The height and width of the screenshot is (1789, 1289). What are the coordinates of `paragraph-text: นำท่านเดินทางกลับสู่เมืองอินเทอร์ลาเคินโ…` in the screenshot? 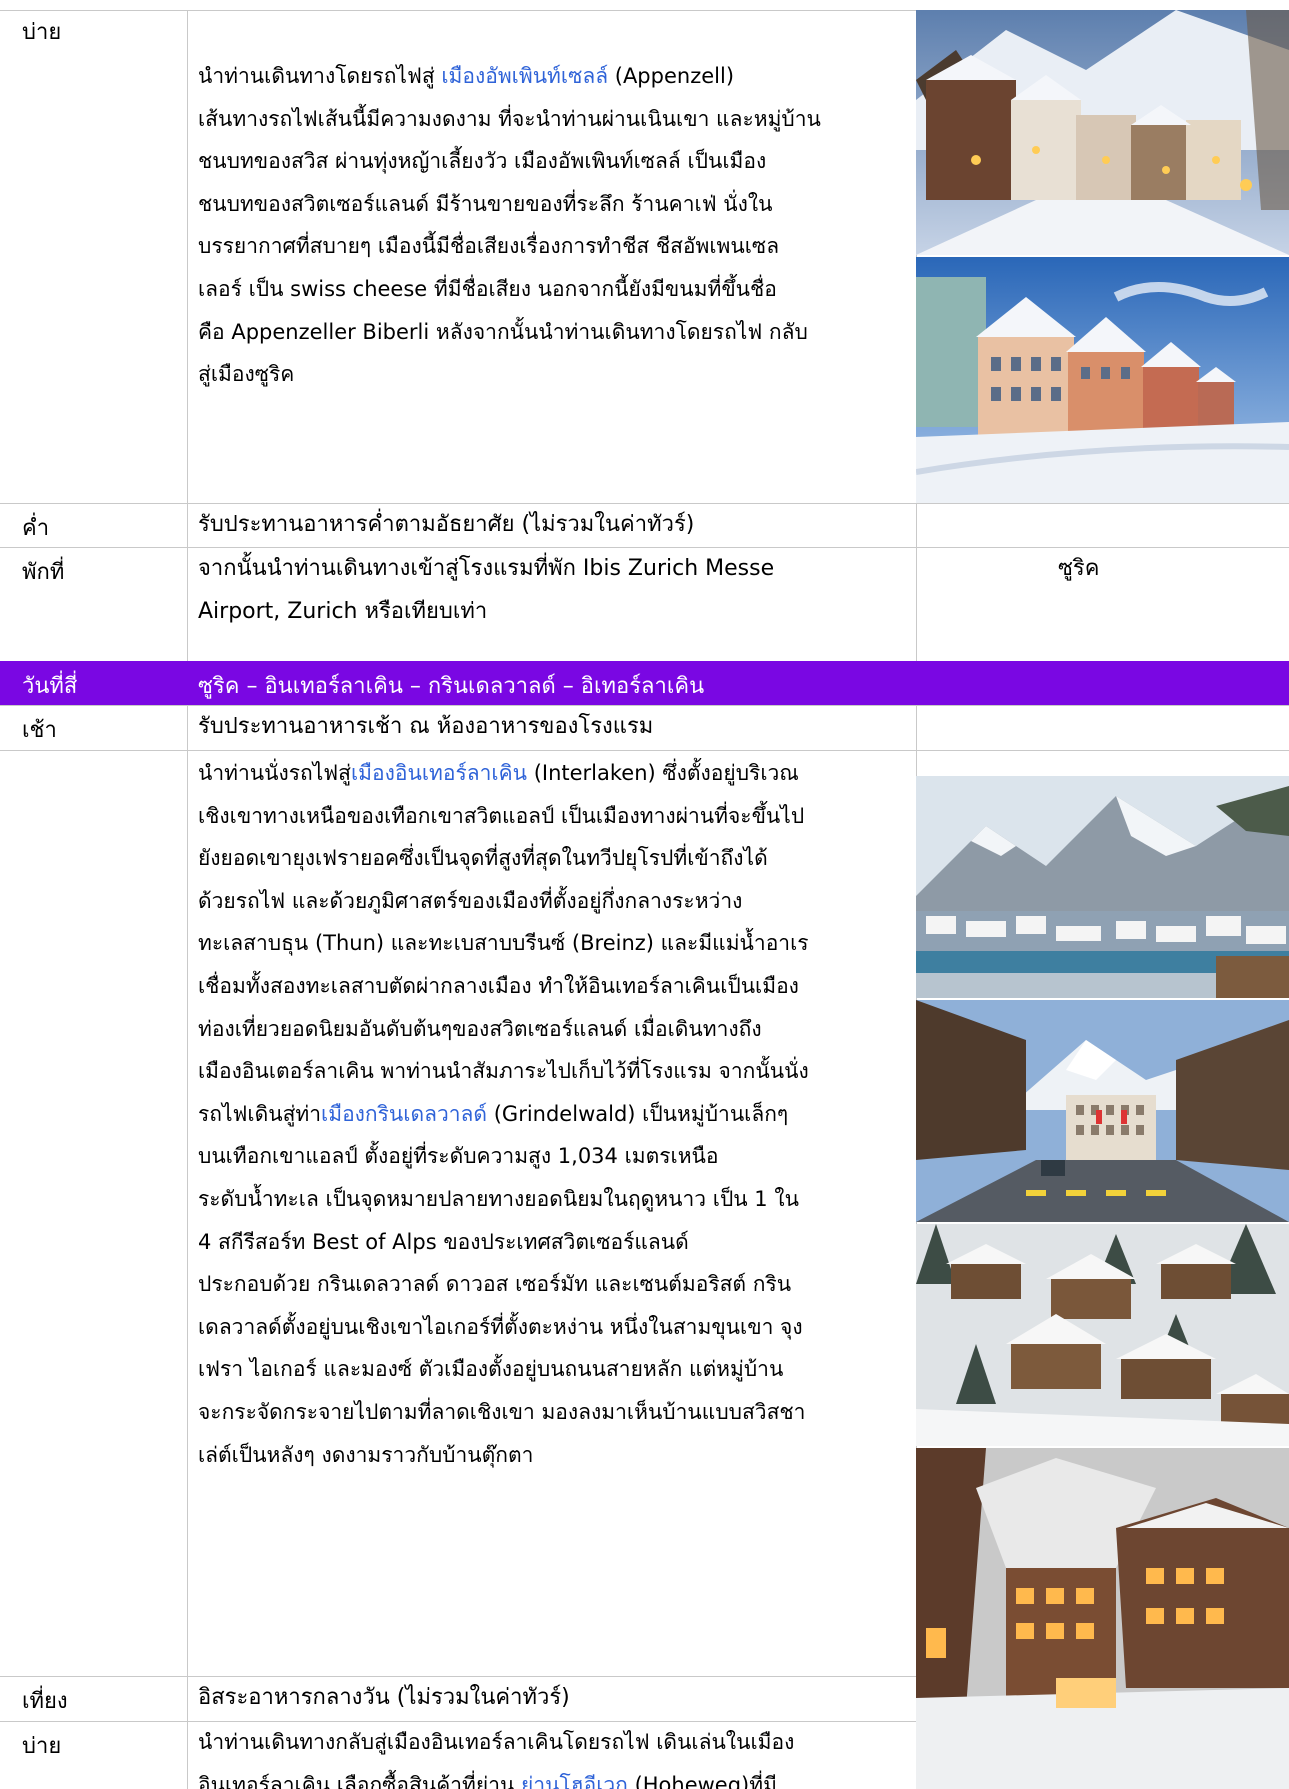 It's located at (496, 1742).